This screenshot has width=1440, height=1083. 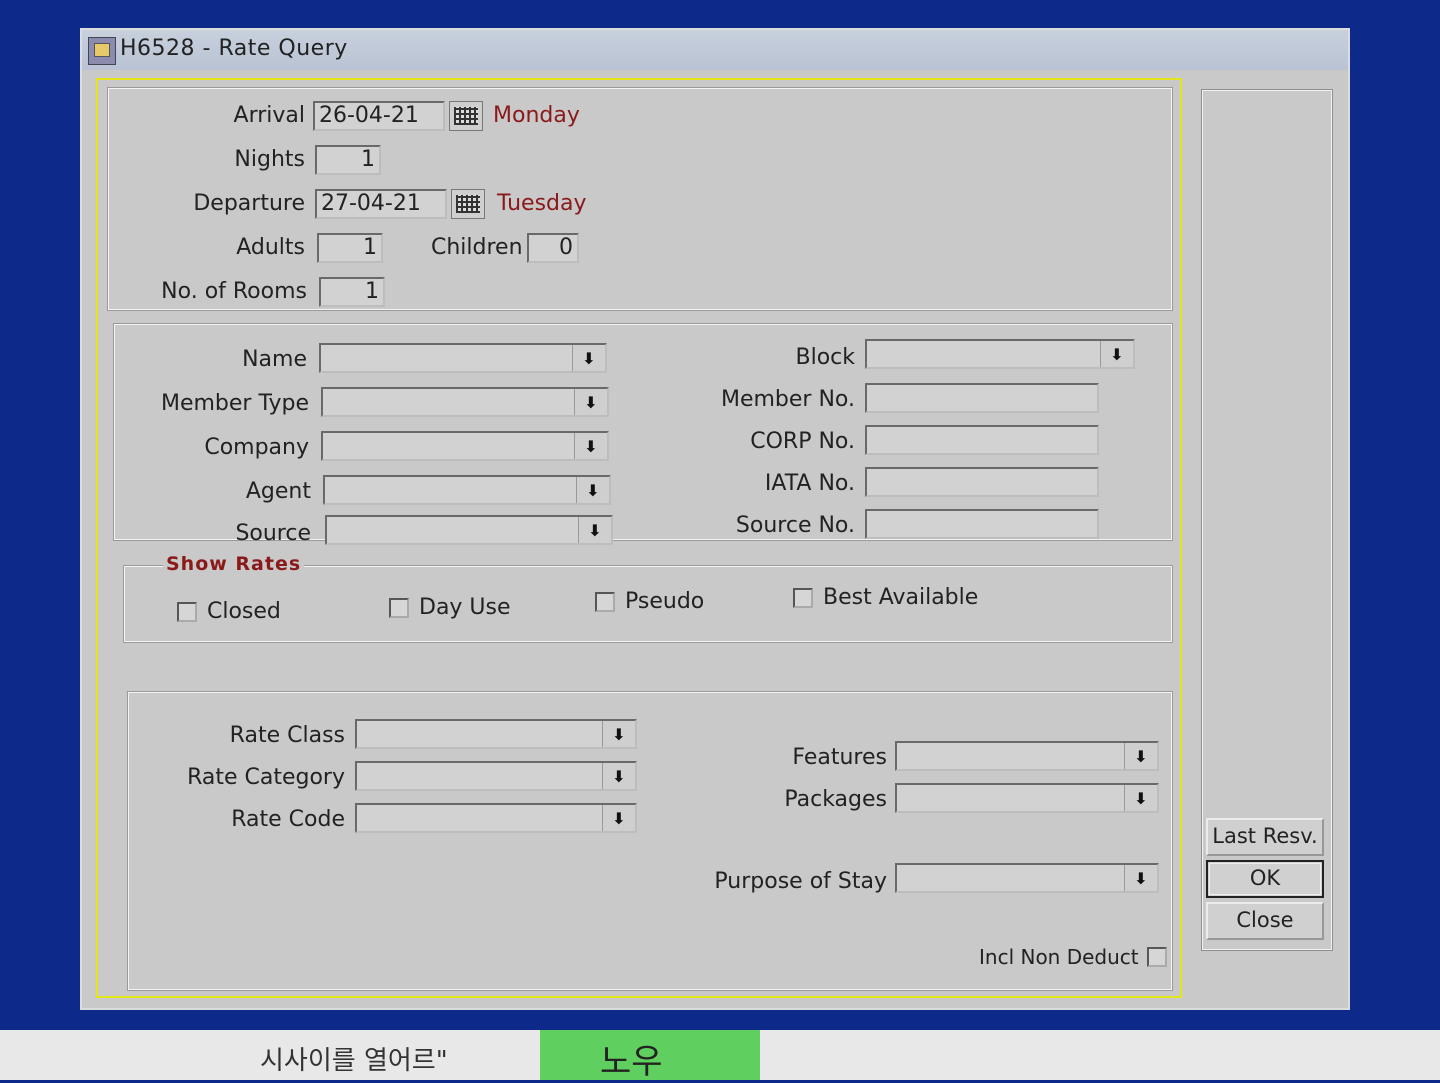 What do you see at coordinates (379, 116) in the screenshot?
I see `arrival-field: 26-04-21` at bounding box center [379, 116].